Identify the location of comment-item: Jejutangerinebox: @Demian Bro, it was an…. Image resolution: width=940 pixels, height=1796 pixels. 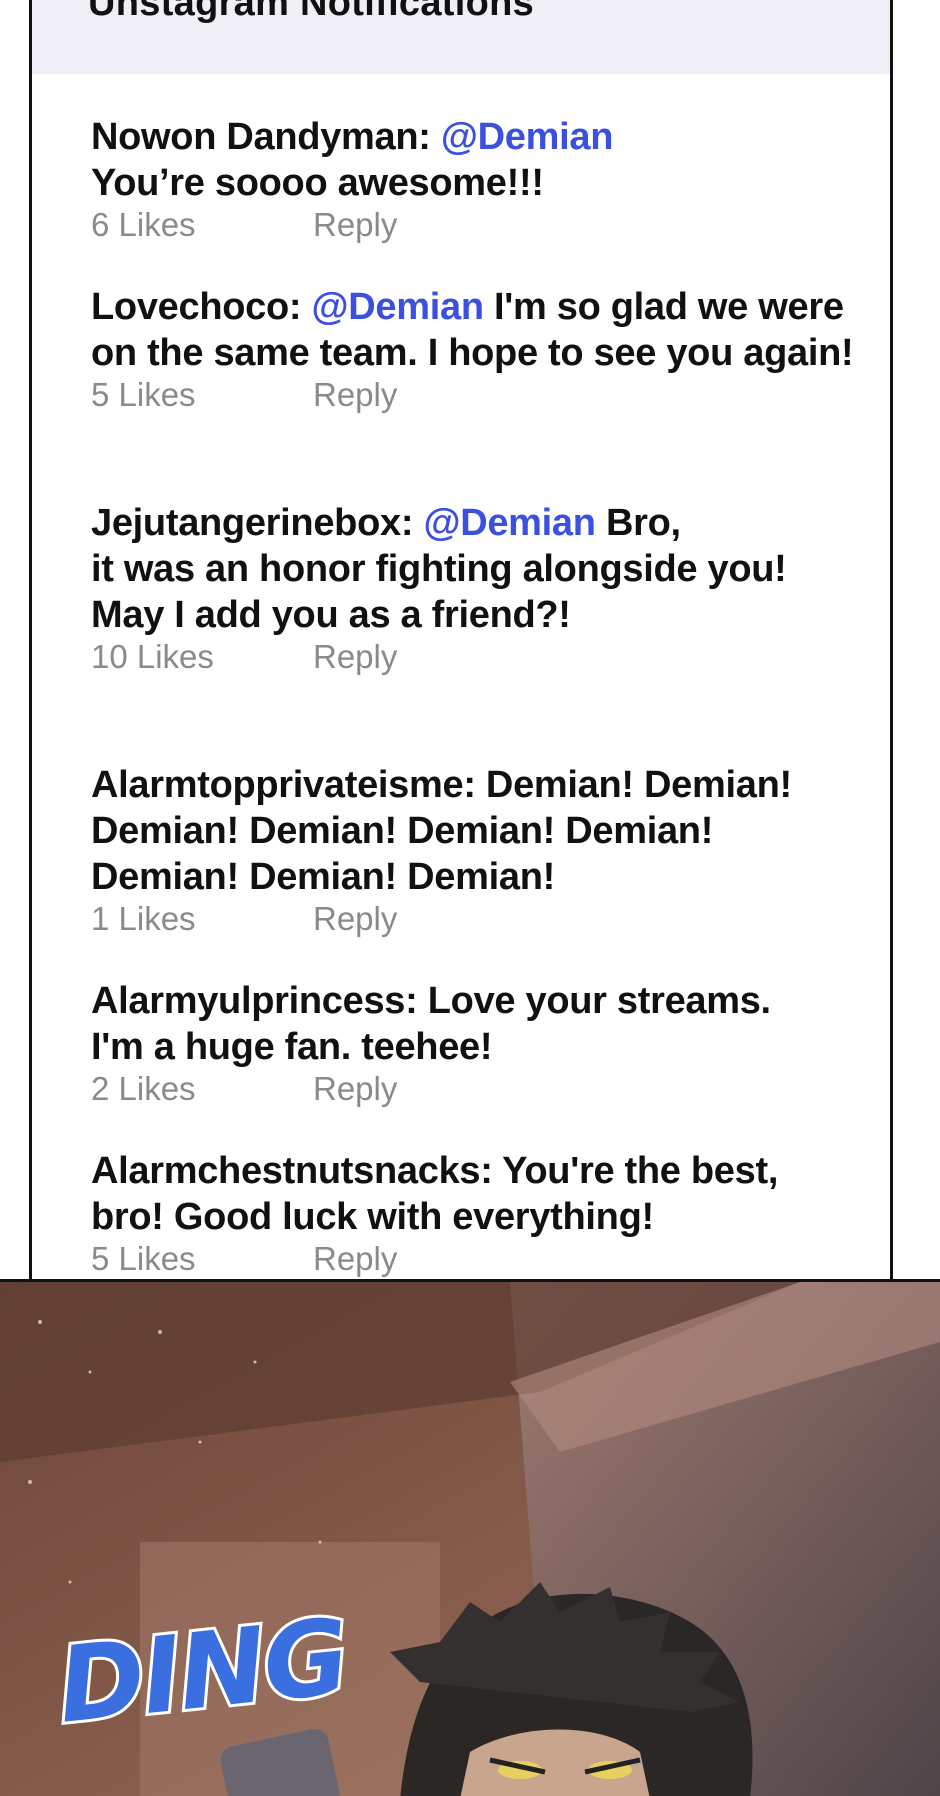
(491, 567).